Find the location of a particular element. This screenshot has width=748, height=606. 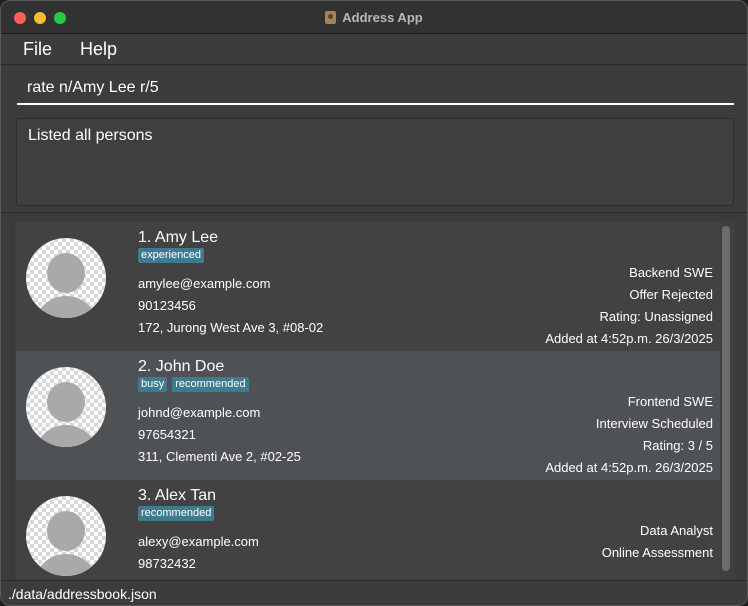

person-email: johnd@example.com is located at coordinates (199, 412).